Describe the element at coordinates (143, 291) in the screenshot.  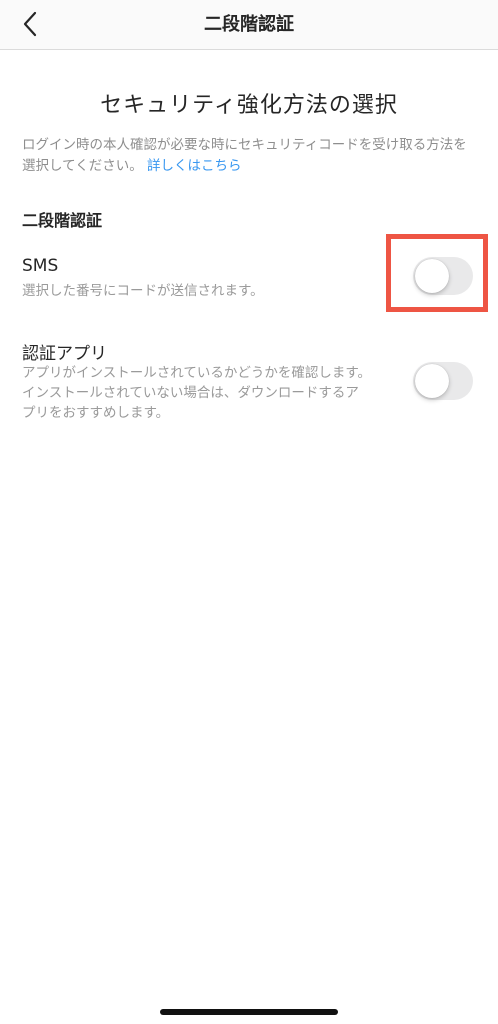
I see `sms-option-description: 選択した番号にコードが送信されます。` at that location.